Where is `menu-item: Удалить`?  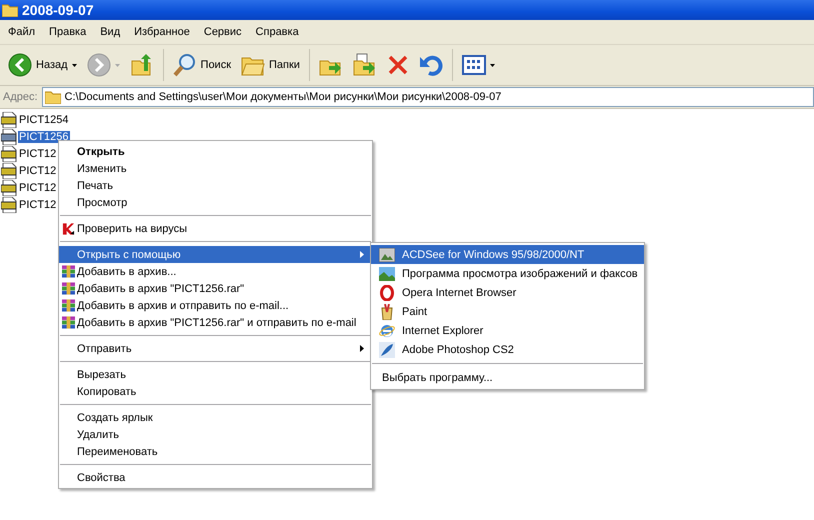
menu-item: Удалить is located at coordinates (215, 434).